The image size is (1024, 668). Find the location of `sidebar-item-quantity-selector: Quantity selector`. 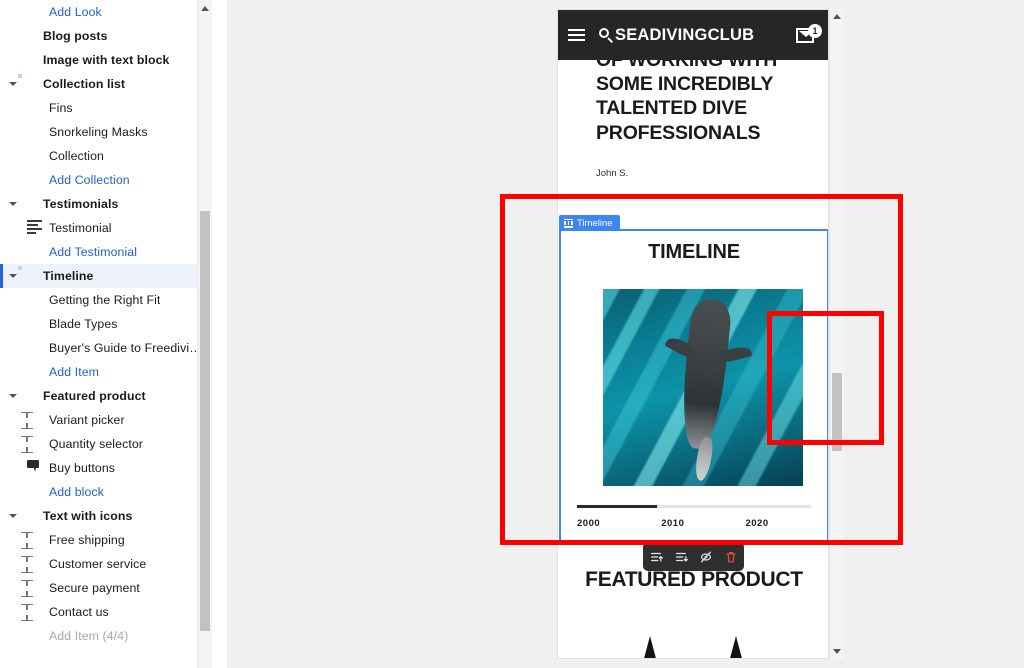

sidebar-item-quantity-selector: Quantity selector is located at coordinates (106, 444).